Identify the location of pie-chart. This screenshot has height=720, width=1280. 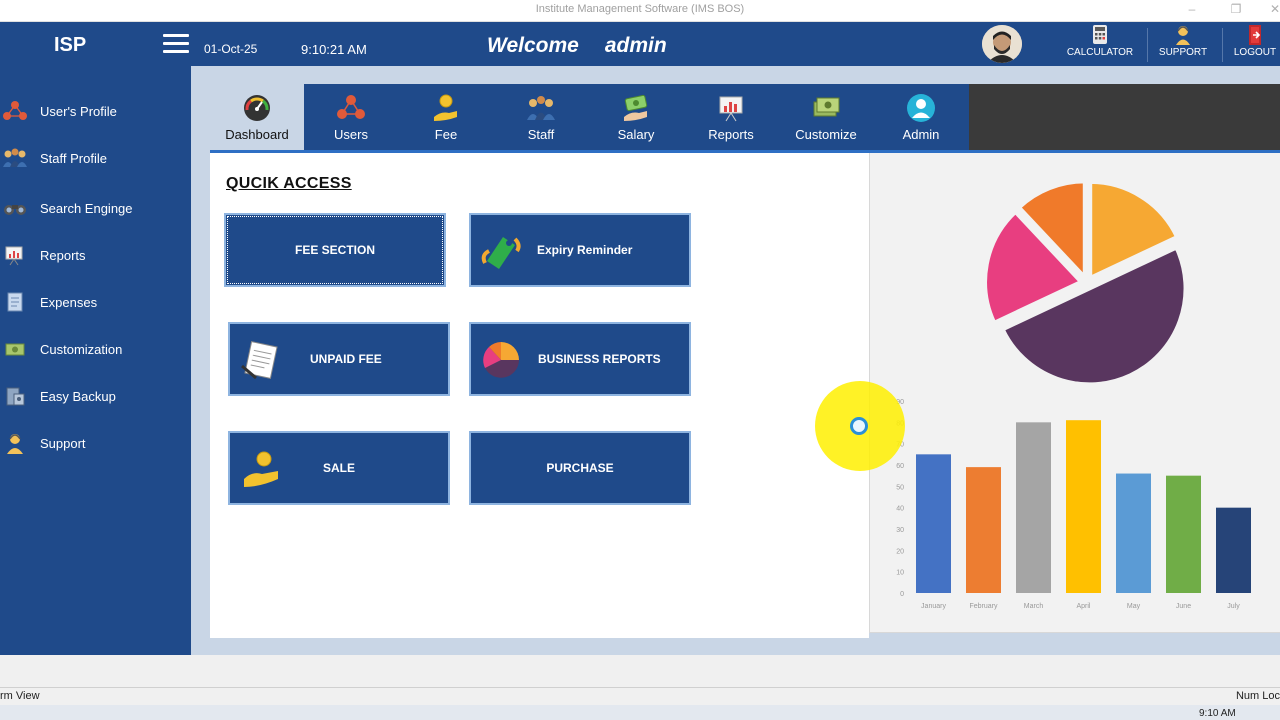
(1085, 283).